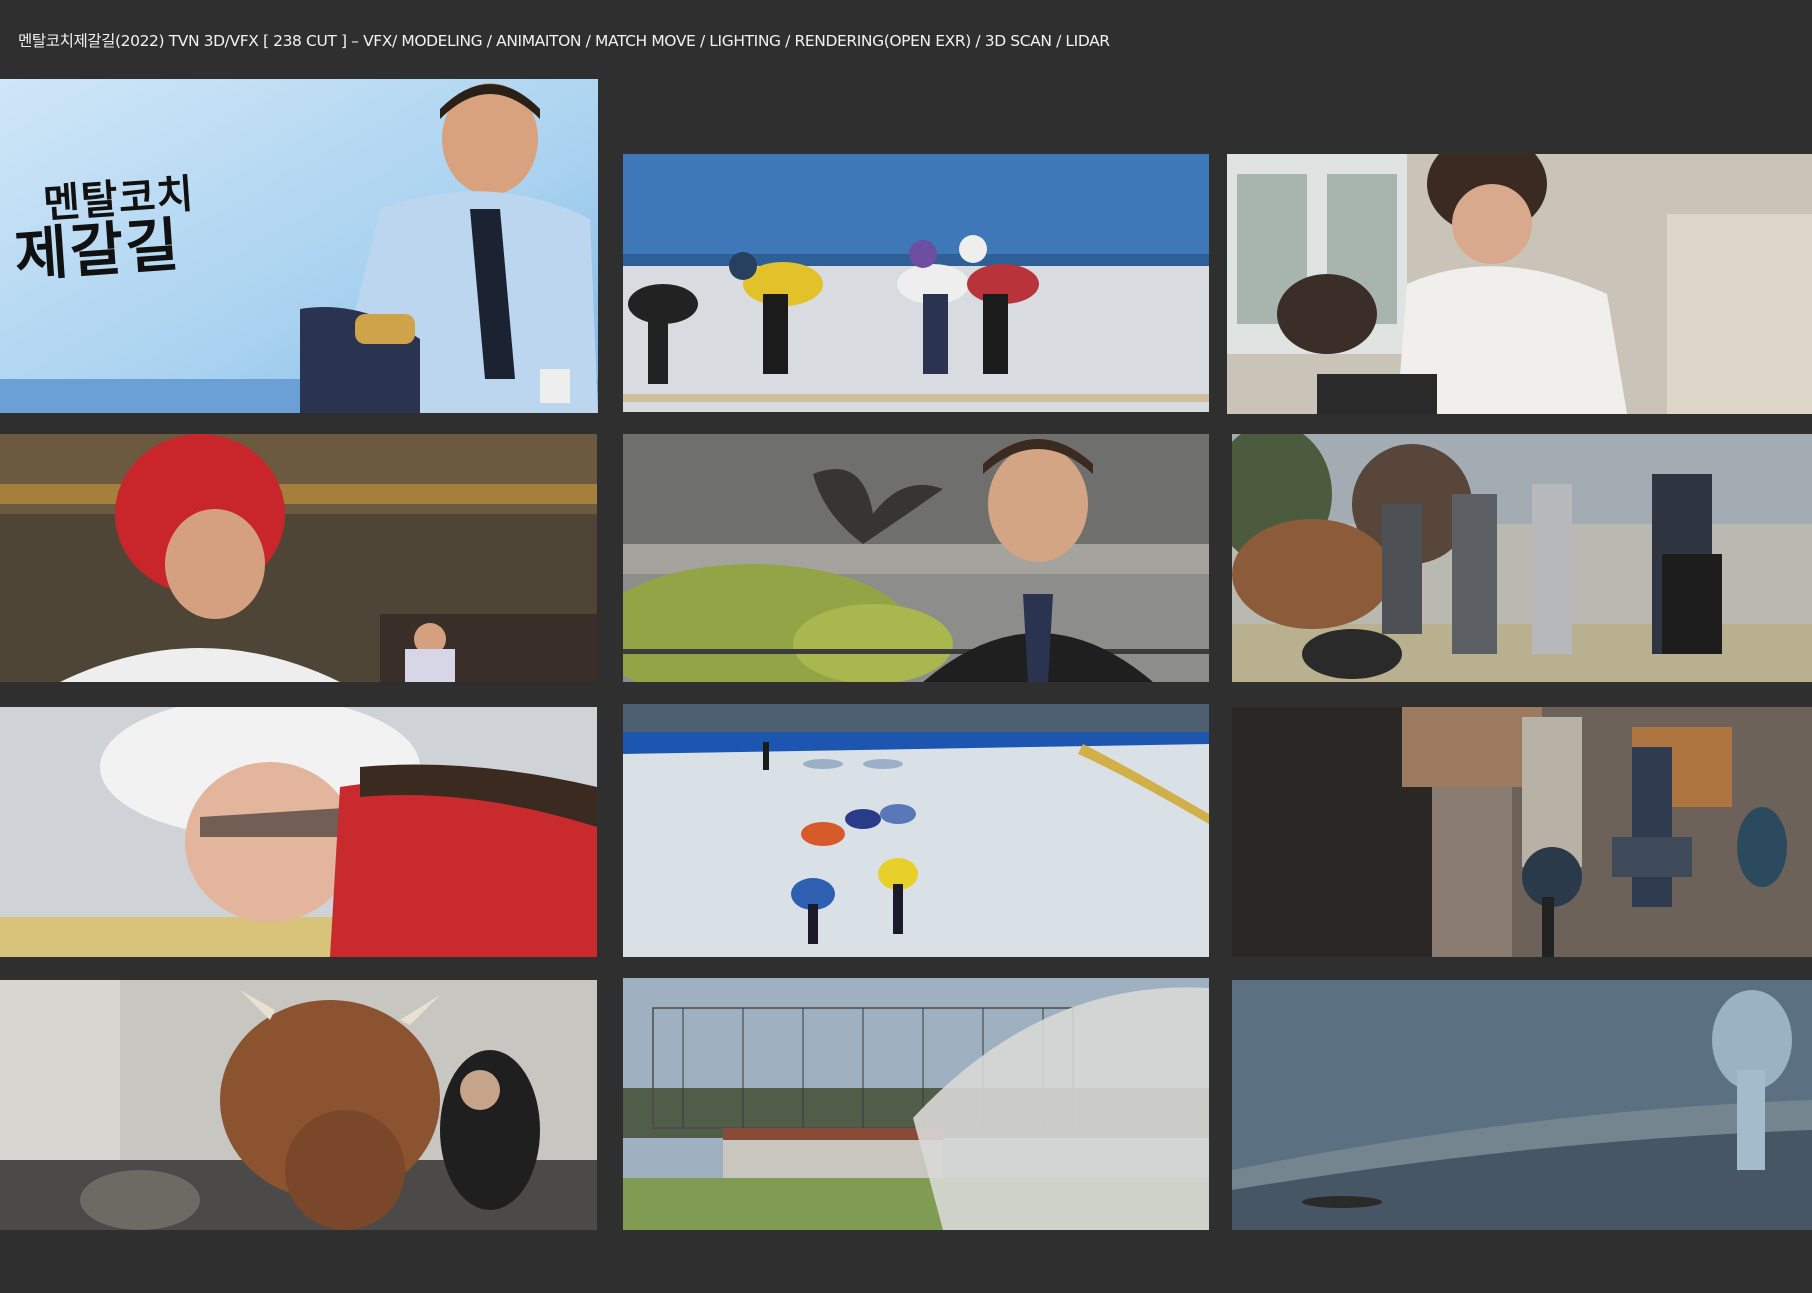  What do you see at coordinates (97, 250) in the screenshot?
I see `poster-title-line2: 제갈길` at bounding box center [97, 250].